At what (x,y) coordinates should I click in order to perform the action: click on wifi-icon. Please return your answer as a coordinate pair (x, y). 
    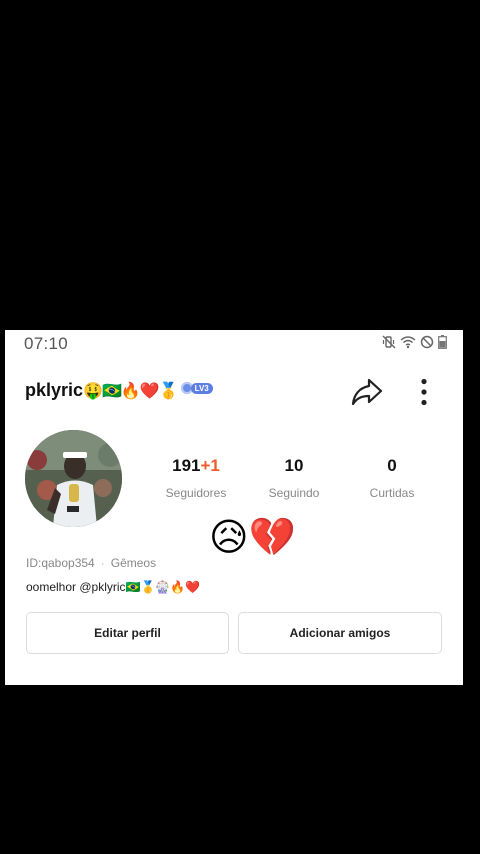
    Looking at the image, I should click on (408, 344).